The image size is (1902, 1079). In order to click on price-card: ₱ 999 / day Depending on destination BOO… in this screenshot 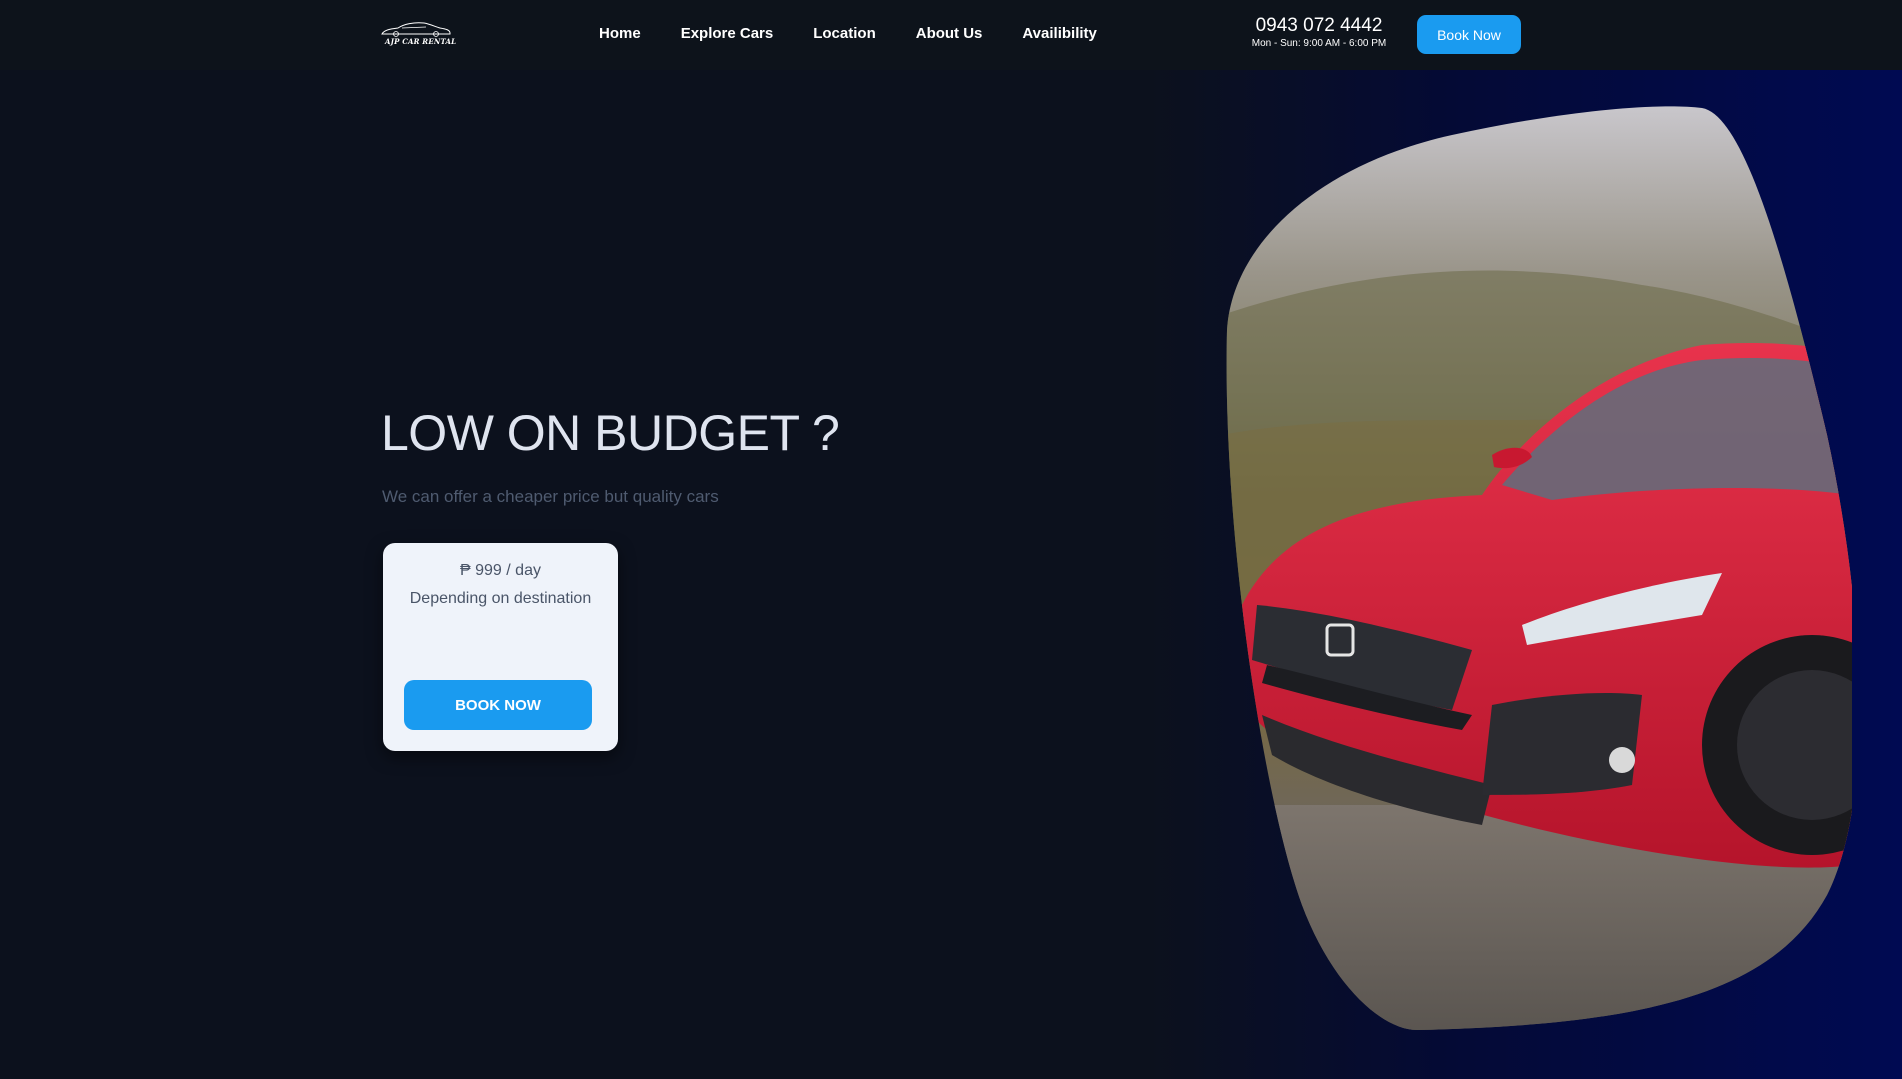, I will do `click(500, 647)`.